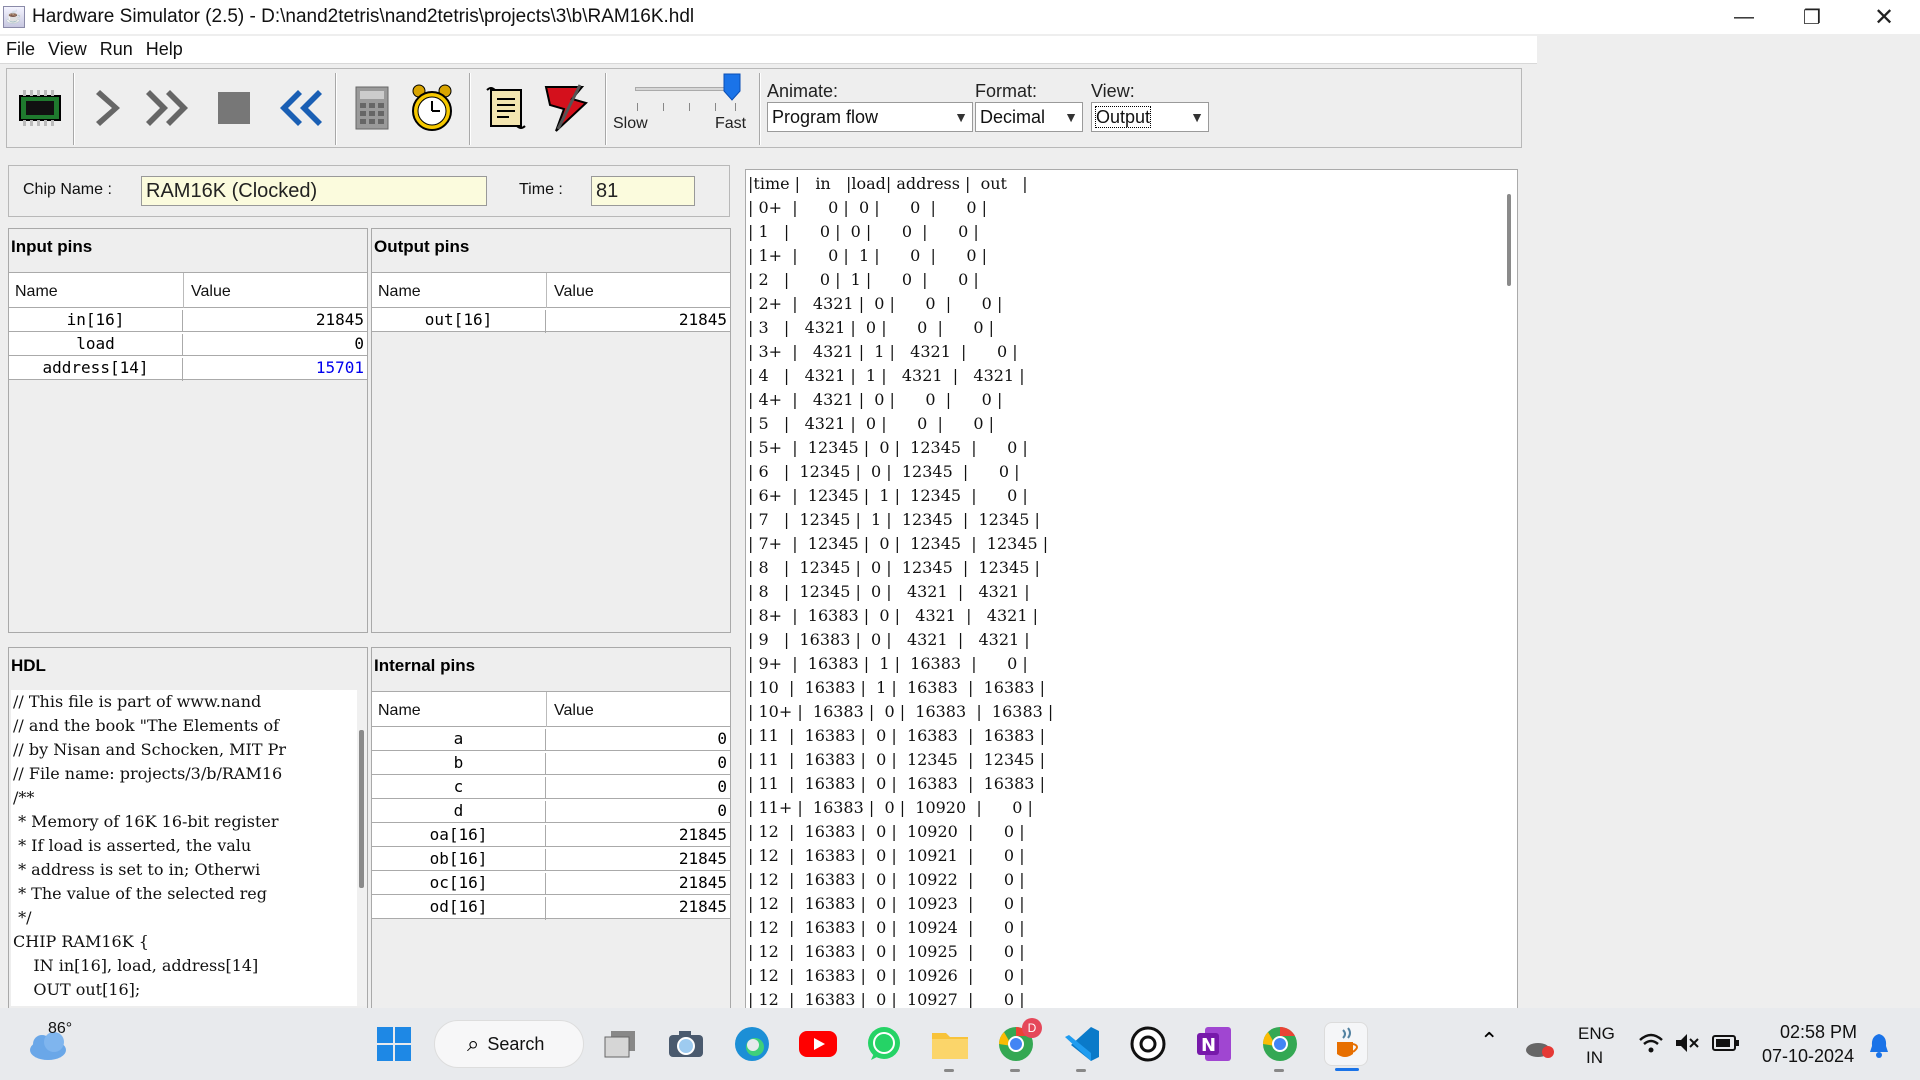 This screenshot has width=1920, height=1080. I want to click on table-row: address[14] 15701, so click(188, 368).